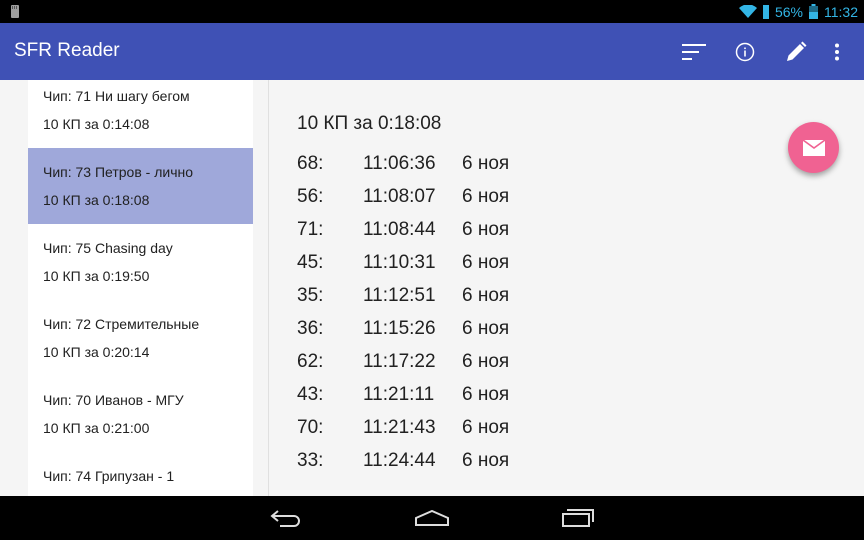 Image resolution: width=864 pixels, height=540 pixels. What do you see at coordinates (310, 460) in the screenshot?
I see `punch-cp: 33:` at bounding box center [310, 460].